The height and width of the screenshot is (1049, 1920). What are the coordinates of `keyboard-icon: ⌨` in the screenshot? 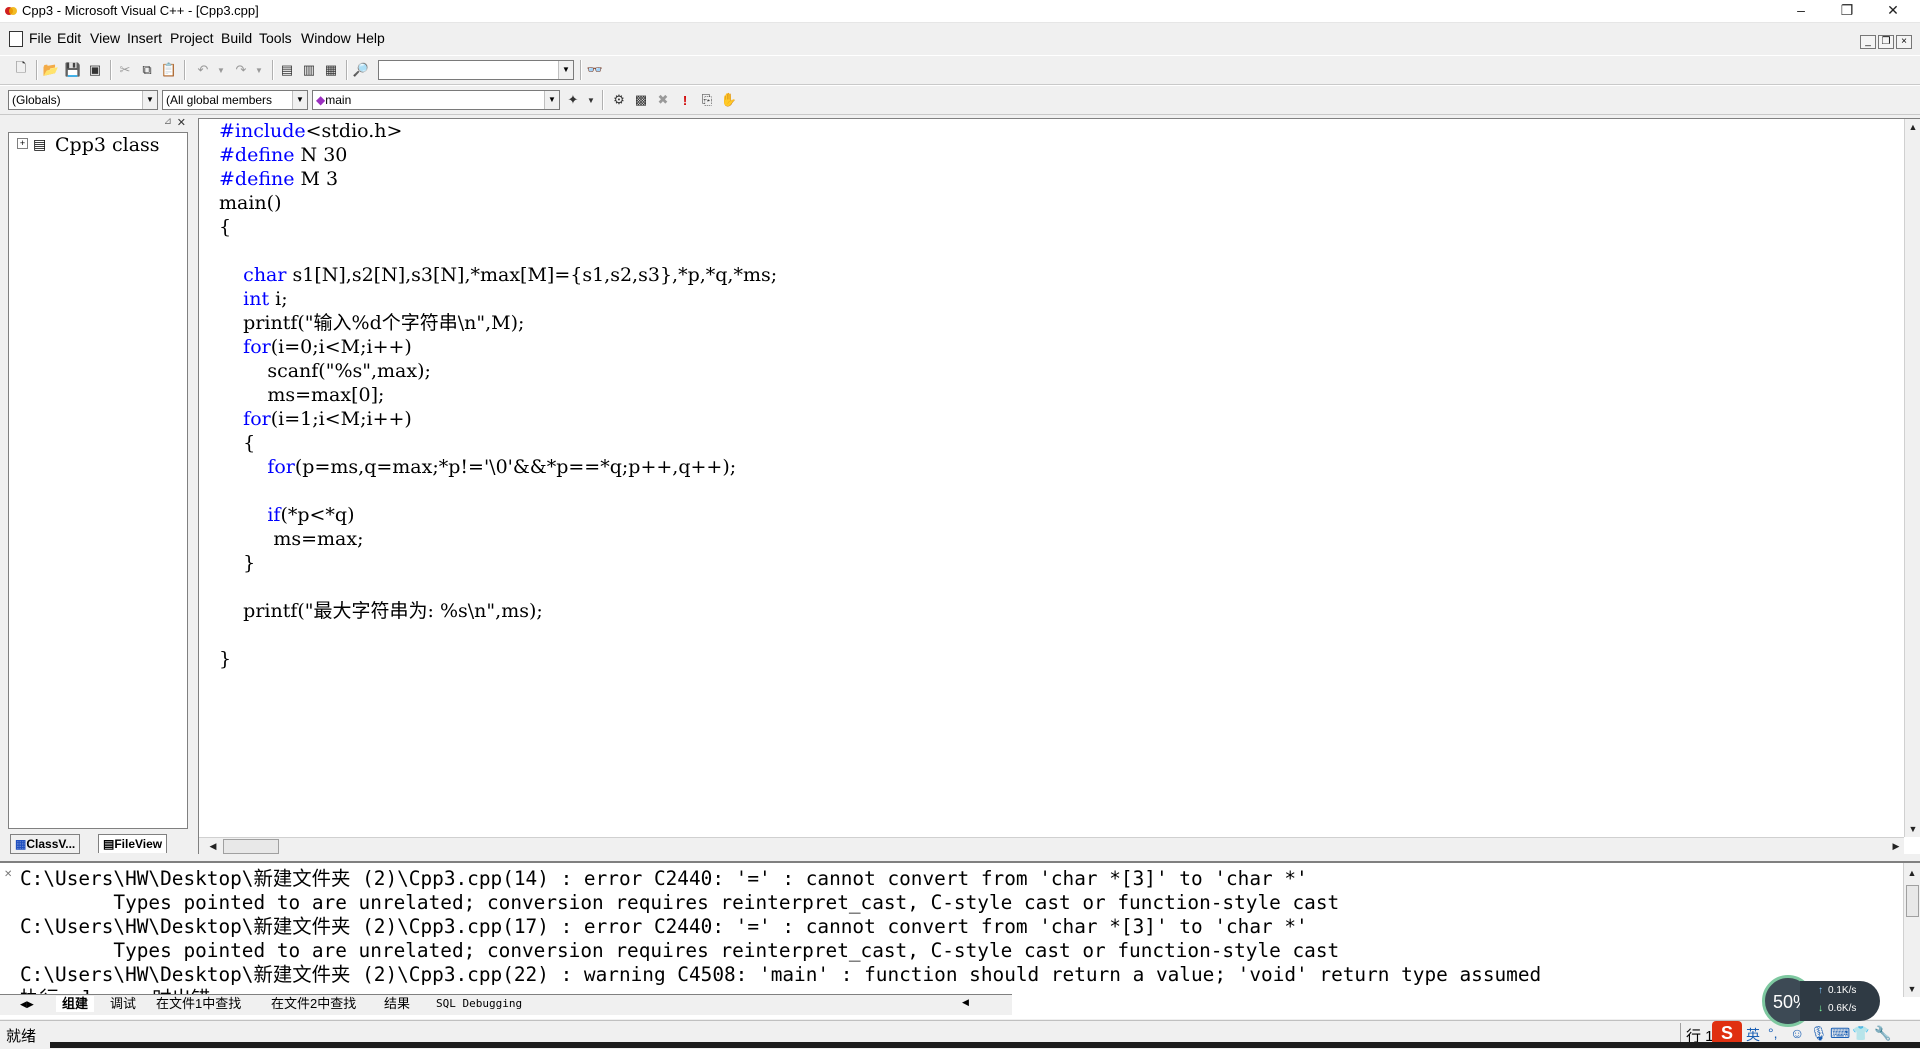 It's located at (1840, 1033).